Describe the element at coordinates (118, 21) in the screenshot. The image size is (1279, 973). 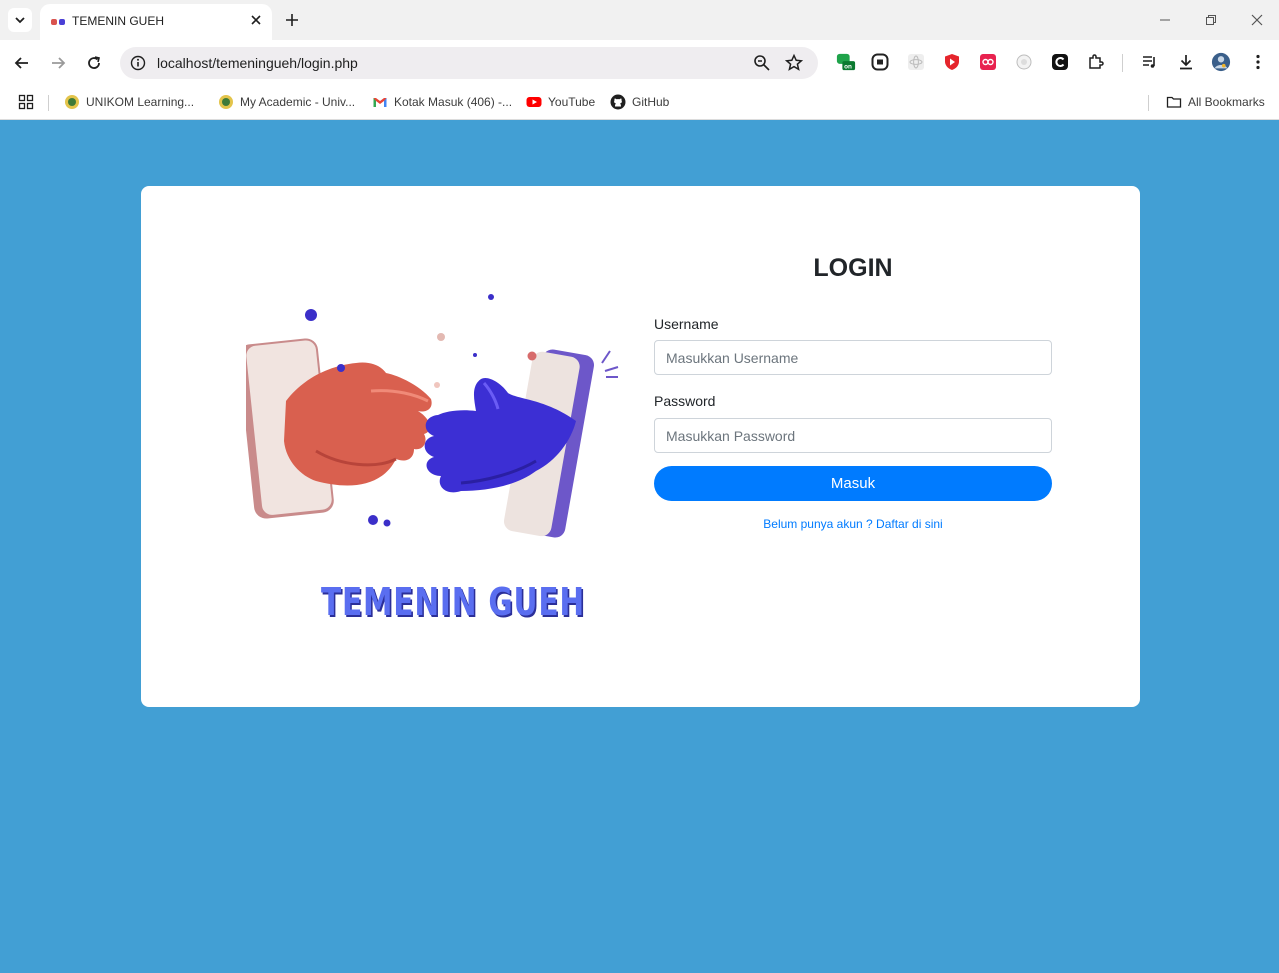
I see `tab-title: TEMENIN GUEH` at that location.